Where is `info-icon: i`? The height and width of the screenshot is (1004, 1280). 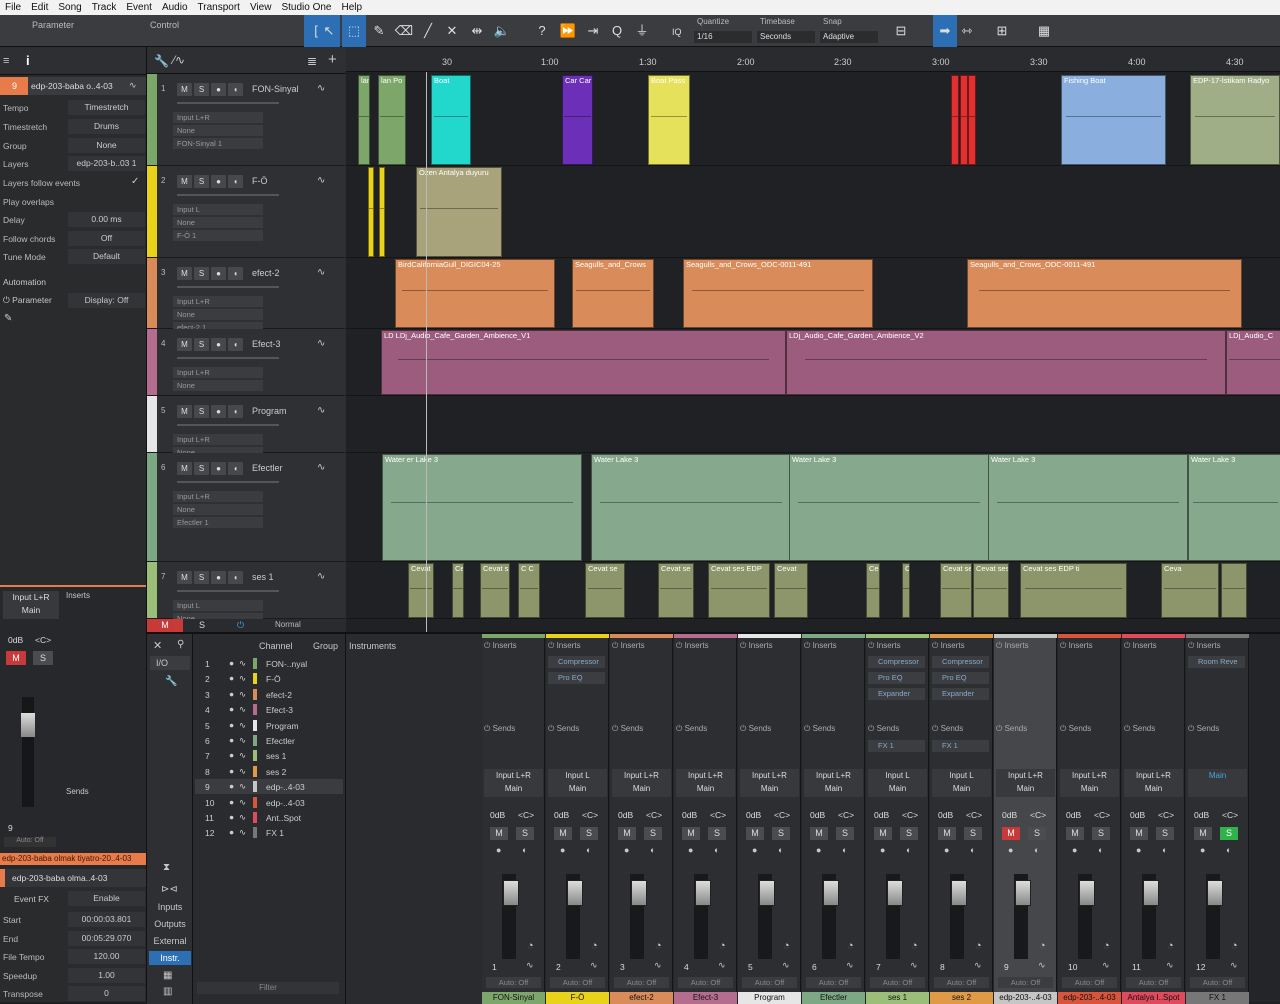
info-icon: i is located at coordinates (28, 60).